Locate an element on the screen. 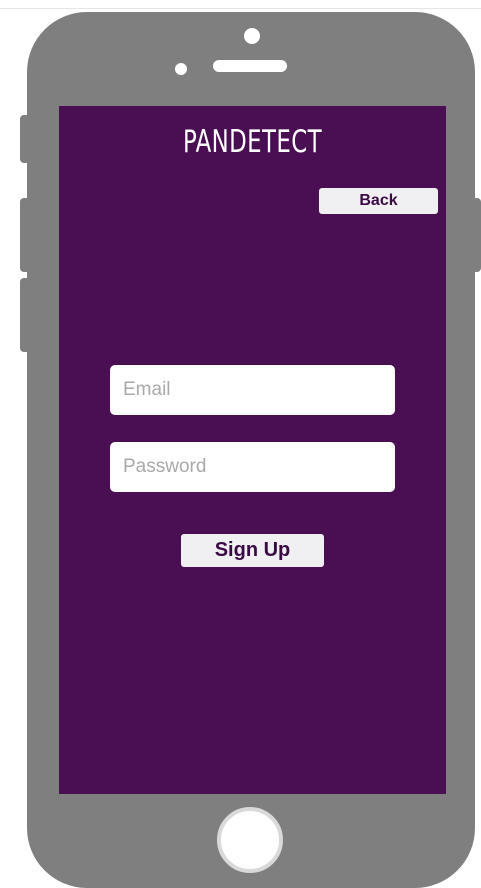  speaker-grille is located at coordinates (250, 66).